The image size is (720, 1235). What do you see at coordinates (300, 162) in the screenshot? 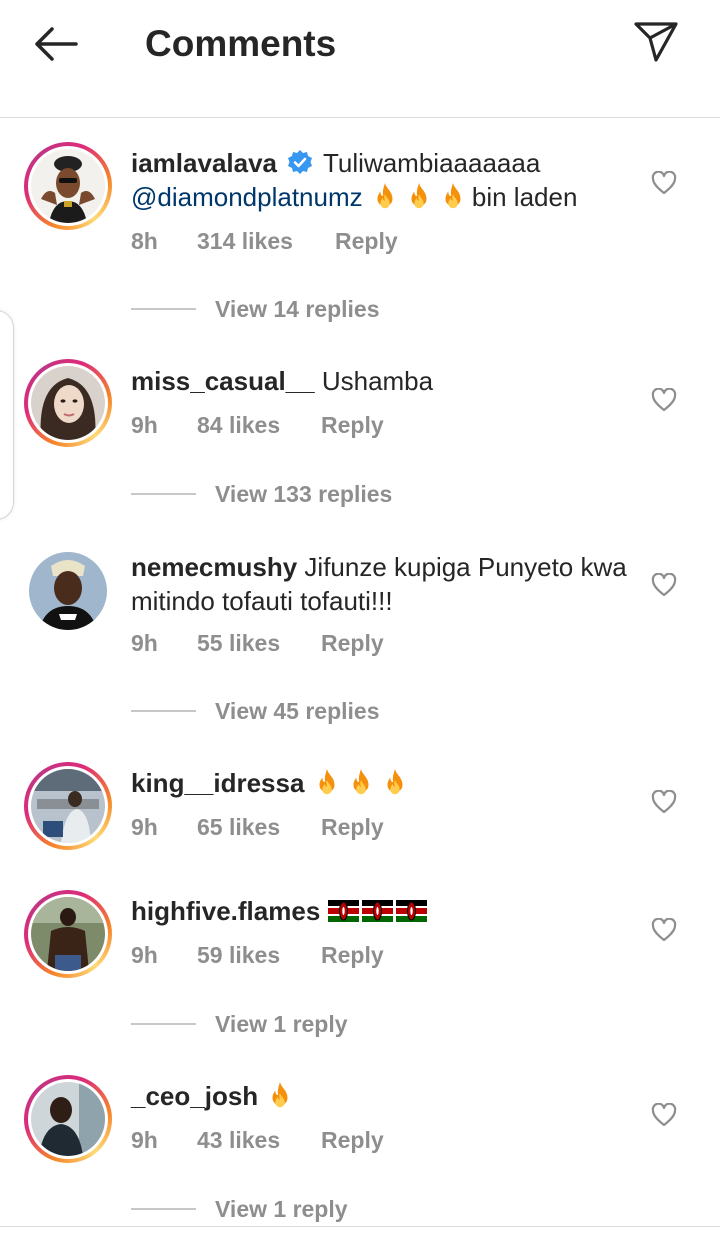
I see `verified-badge-icon` at bounding box center [300, 162].